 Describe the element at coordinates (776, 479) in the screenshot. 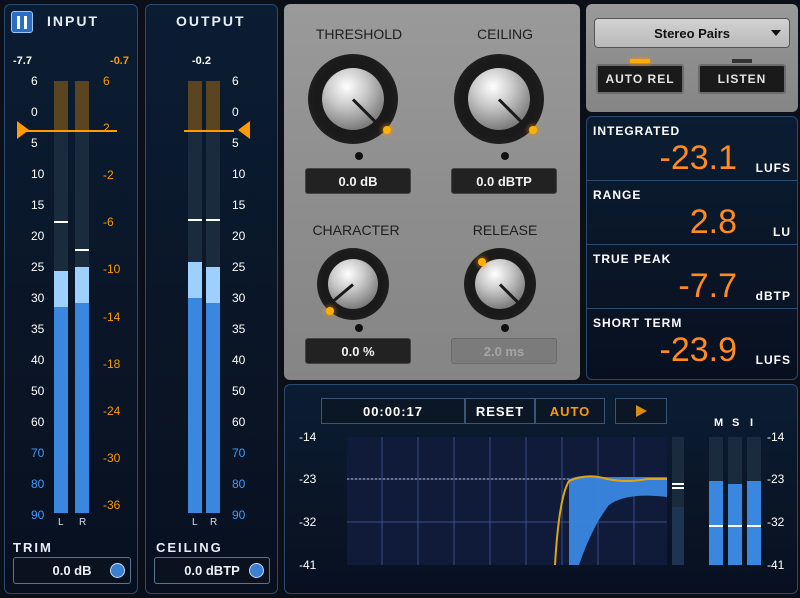

I see `msi-y-label: -23` at that location.